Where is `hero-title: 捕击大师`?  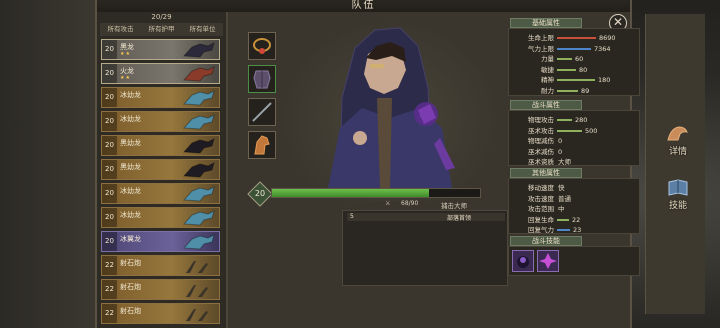
hero-title: 捕击大师 is located at coordinates (454, 206).